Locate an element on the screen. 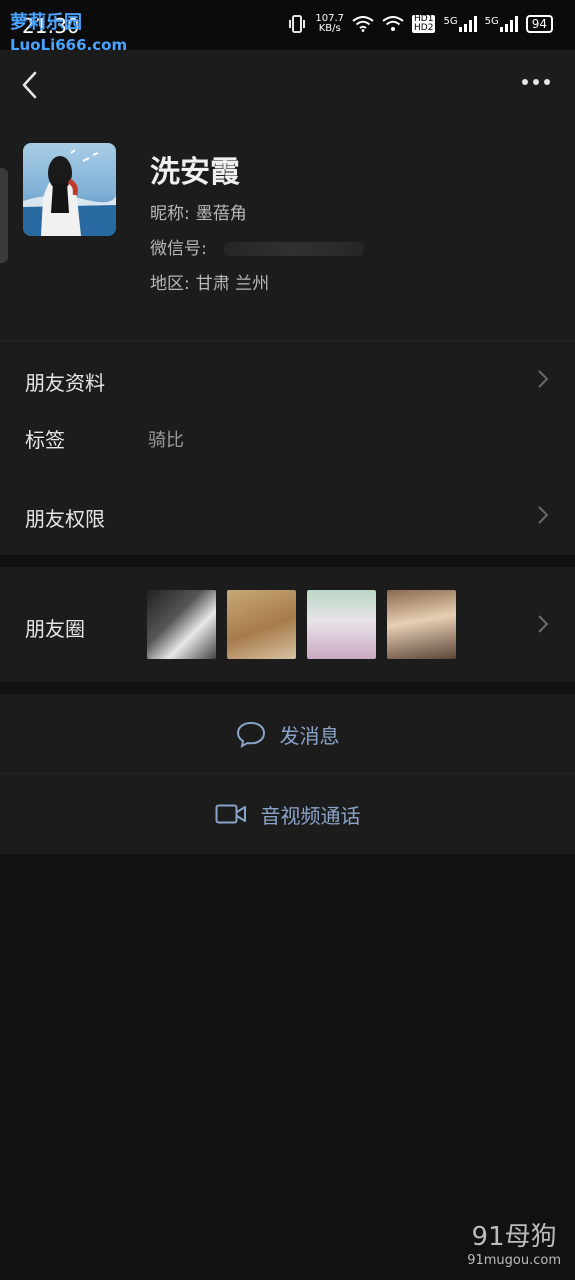 The image size is (575, 1280). contact-name: 洗安霞 is located at coordinates (195, 172).